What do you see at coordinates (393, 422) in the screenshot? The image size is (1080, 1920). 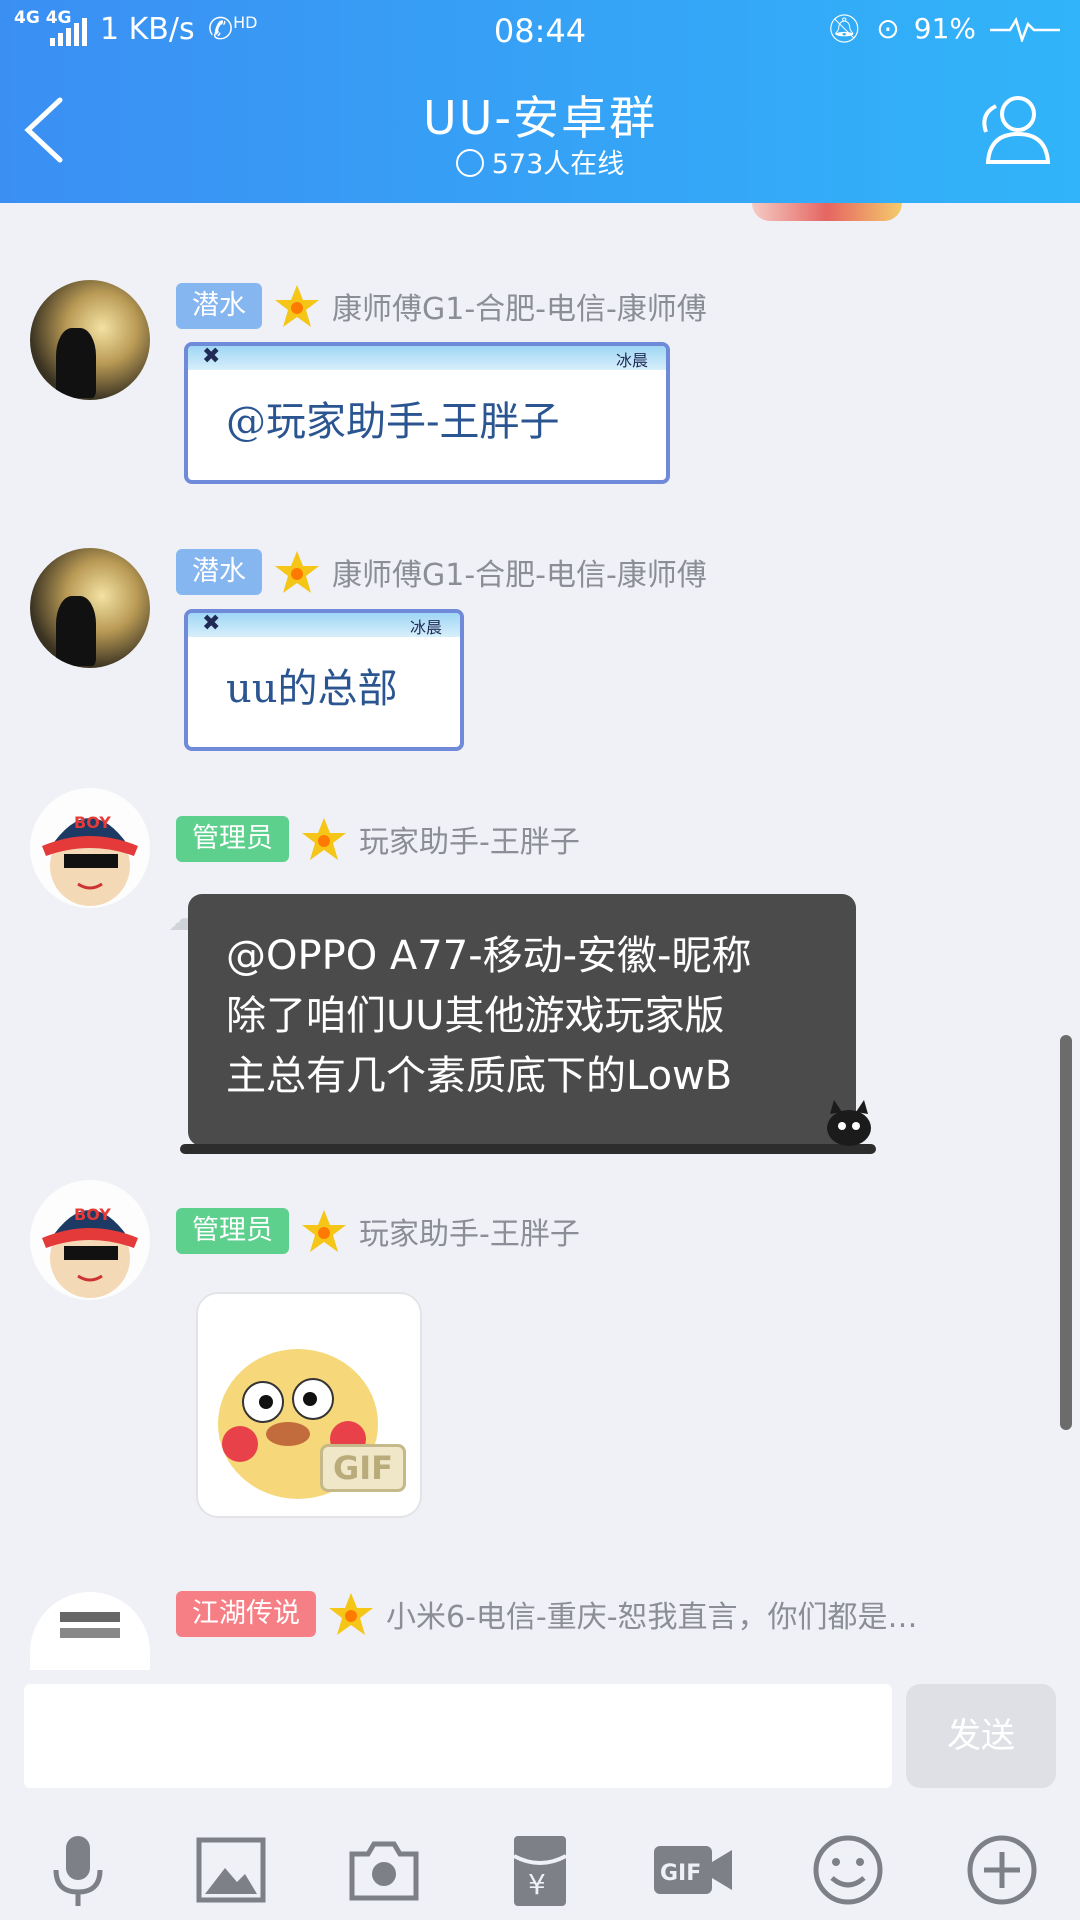 I see `message-text: @玩家助手-王胖子` at bounding box center [393, 422].